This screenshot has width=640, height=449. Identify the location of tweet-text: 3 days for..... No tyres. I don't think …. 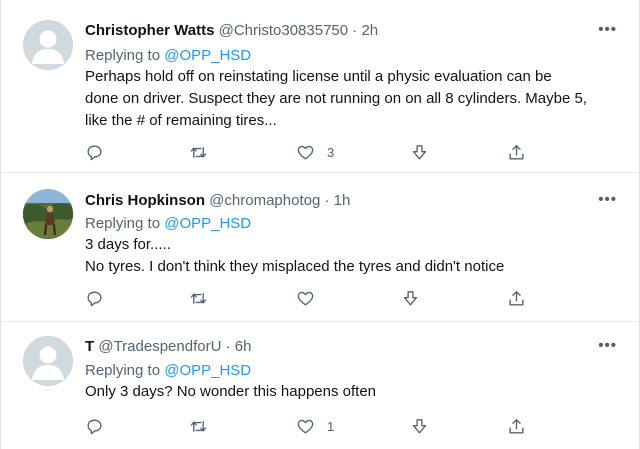
(350, 256).